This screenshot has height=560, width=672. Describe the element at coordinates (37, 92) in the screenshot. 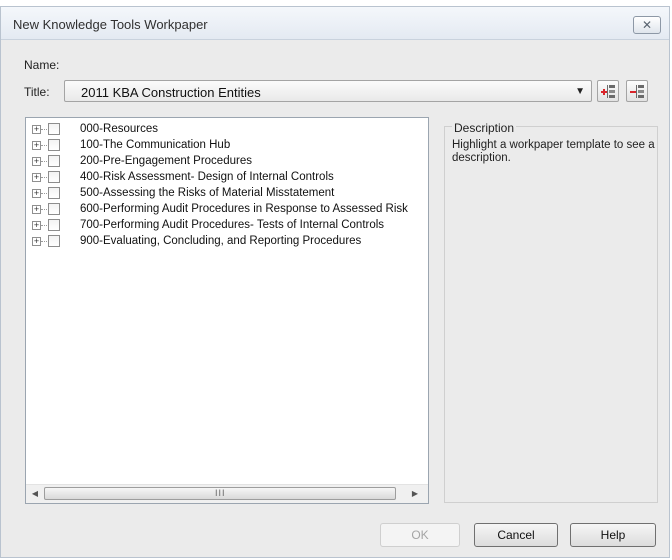

I see `title-label: Title:` at that location.